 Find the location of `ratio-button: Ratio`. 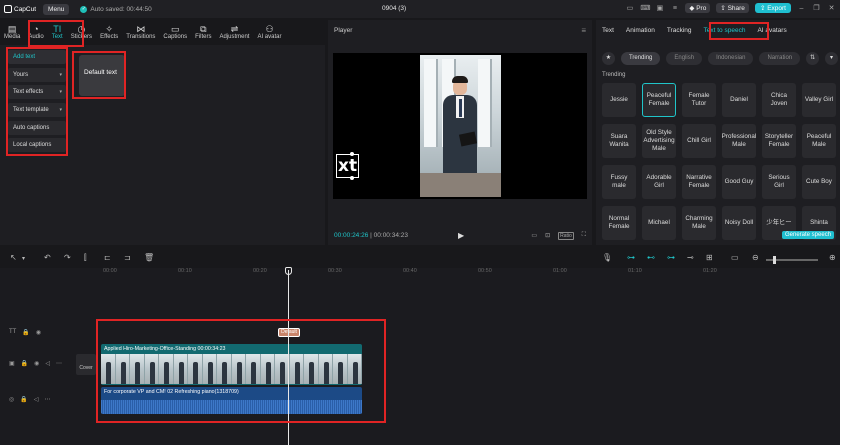

ratio-button: Ratio is located at coordinates (566, 236).